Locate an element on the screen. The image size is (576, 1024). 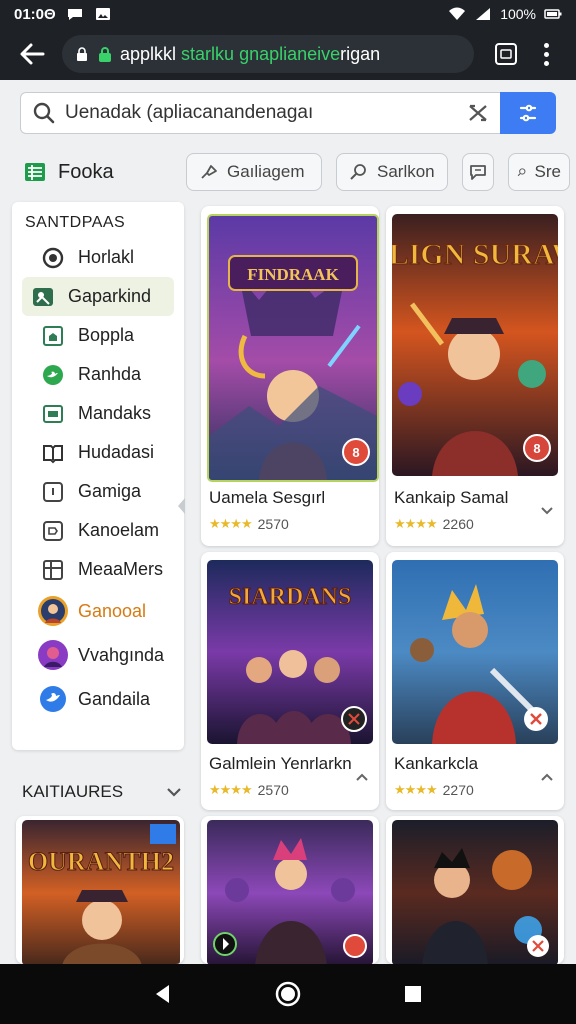
nav-recents-button is located at coordinates (413, 994).